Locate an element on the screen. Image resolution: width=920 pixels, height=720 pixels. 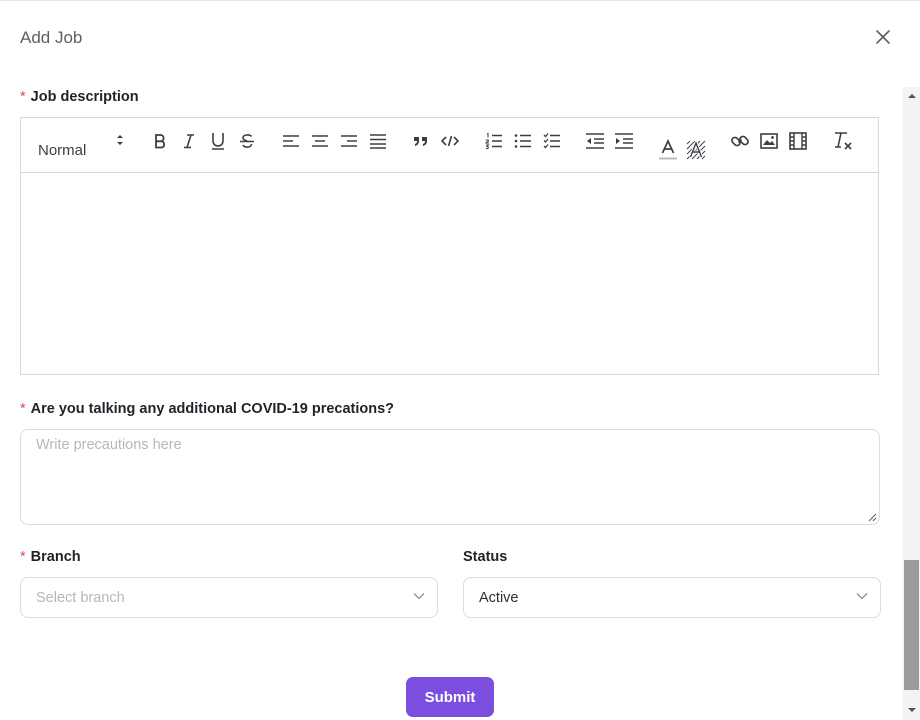
indent-button is located at coordinates (624, 141).